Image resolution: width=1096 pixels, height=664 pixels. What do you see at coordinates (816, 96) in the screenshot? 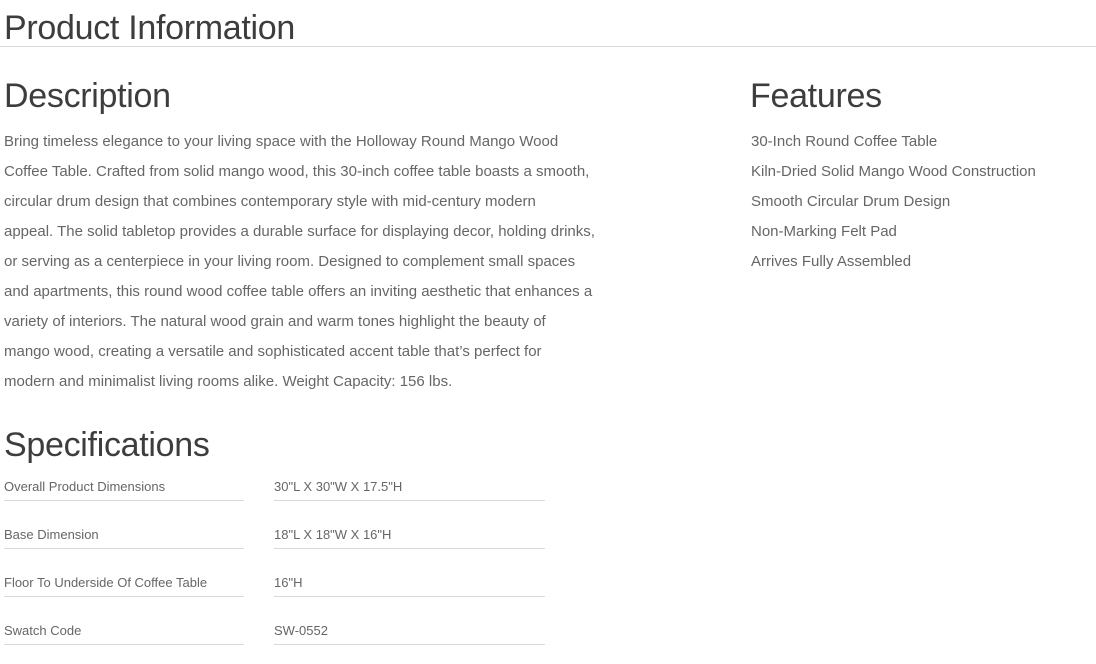
I see `features-heading: Features` at bounding box center [816, 96].